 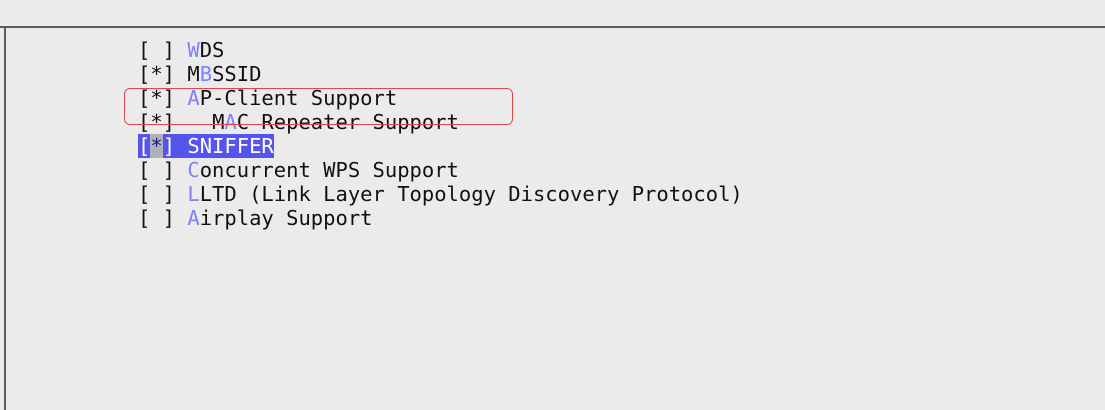 I want to click on label-text: P-Client Support, so click(x=298, y=98).